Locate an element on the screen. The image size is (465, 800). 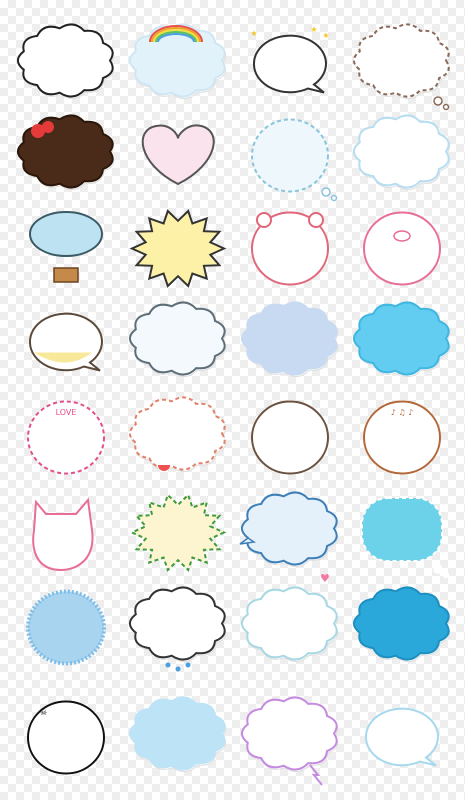
heart-bubble-icon is located at coordinates (178, 155).